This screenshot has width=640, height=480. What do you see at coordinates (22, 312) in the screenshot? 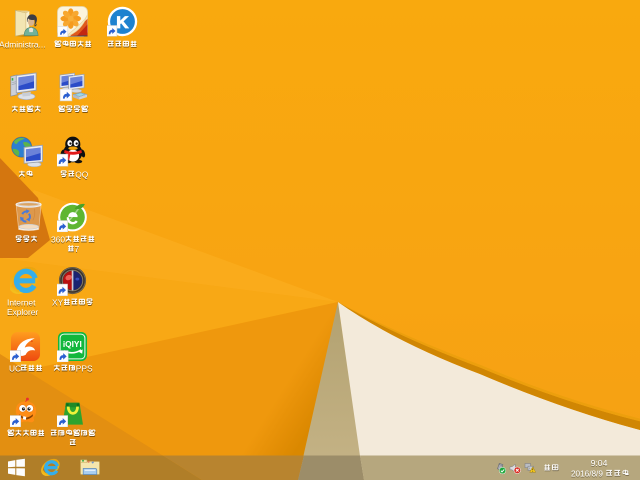
I see `svg-text: Explorer` at bounding box center [22, 312].